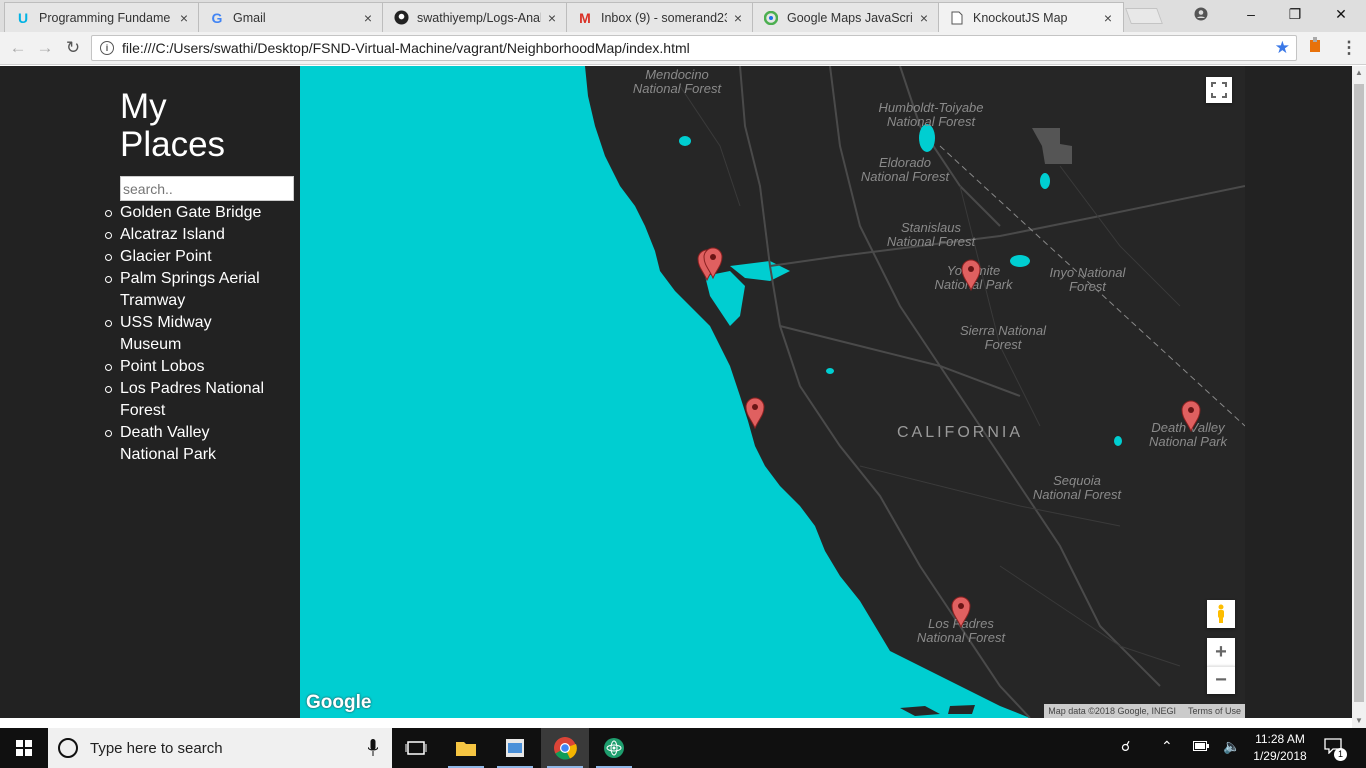 This screenshot has height=768, width=1366. I want to click on place-item-alcatraz-island: Alcatraz Island, so click(187, 235).